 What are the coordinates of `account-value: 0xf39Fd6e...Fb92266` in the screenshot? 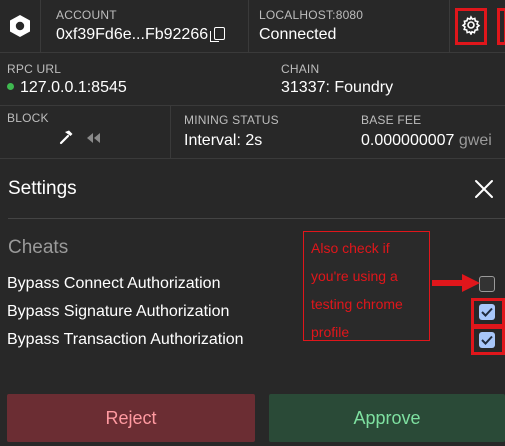 It's located at (132, 34).